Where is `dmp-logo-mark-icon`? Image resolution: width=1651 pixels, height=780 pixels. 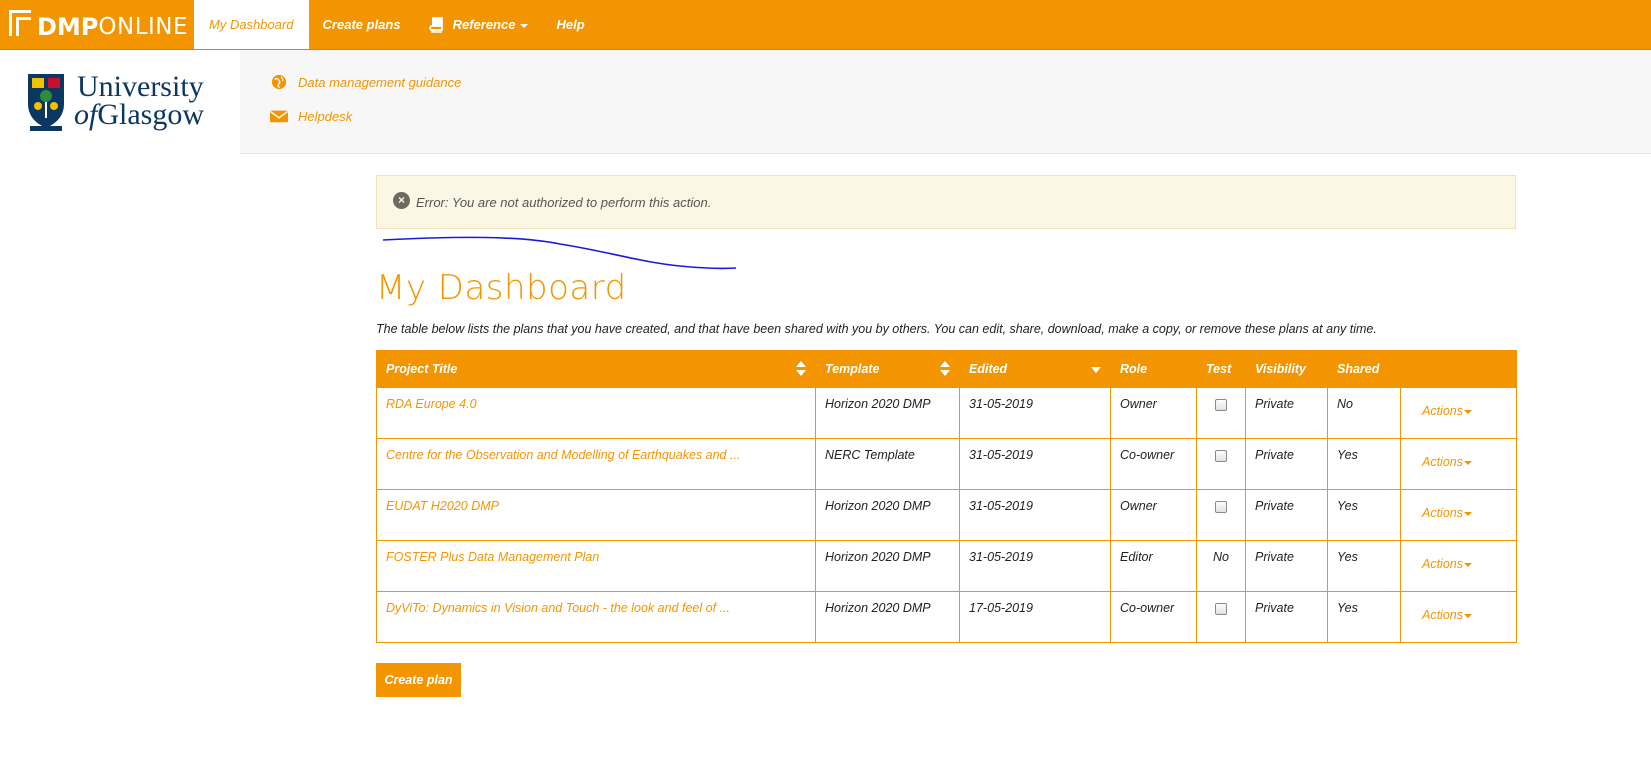
dmp-logo-mark-icon is located at coordinates (22, 24).